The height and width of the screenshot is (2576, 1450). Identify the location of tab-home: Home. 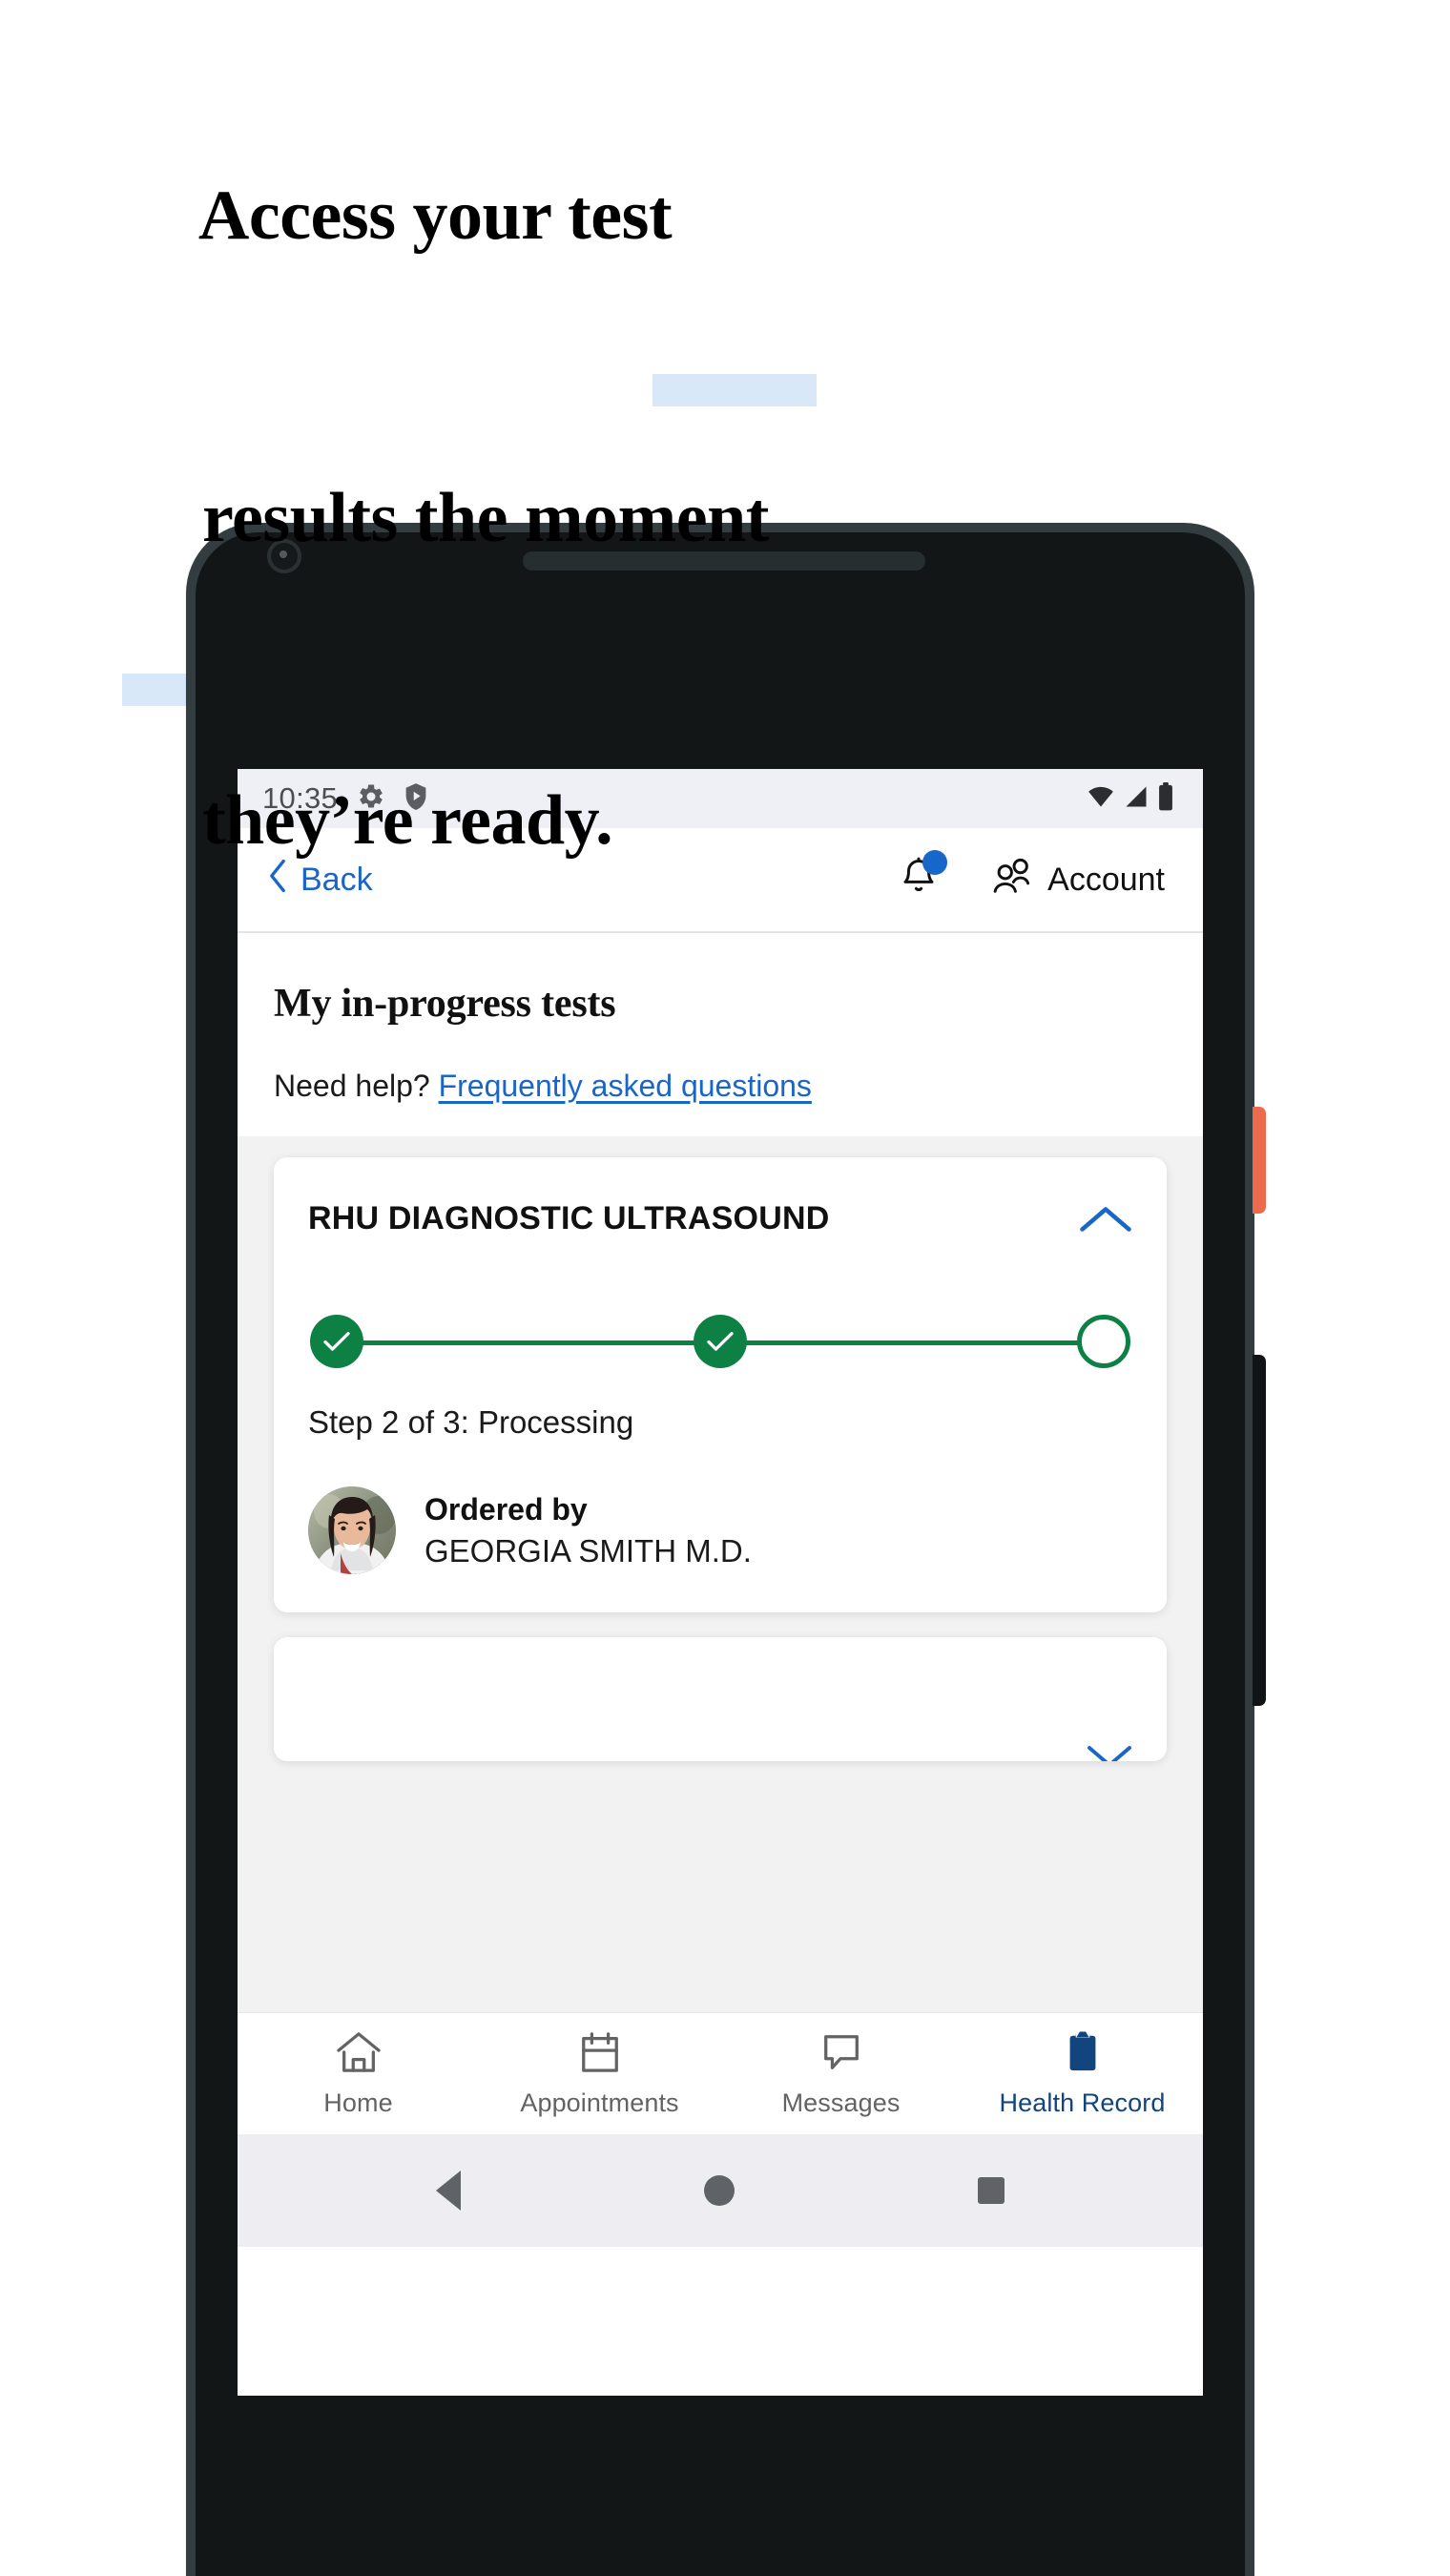
(358, 2074).